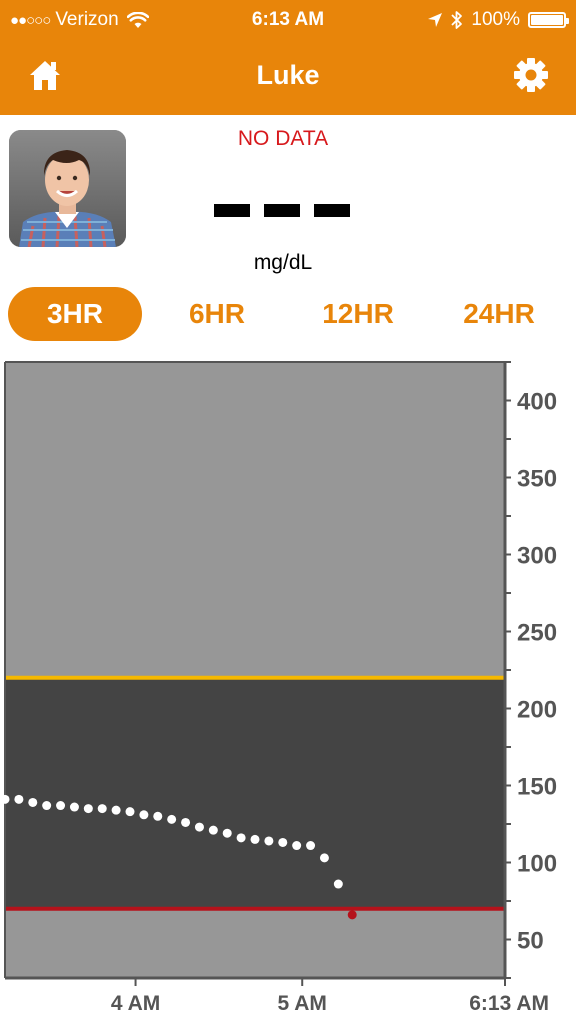  What do you see at coordinates (288, 75) in the screenshot?
I see `page-title: Luke` at bounding box center [288, 75].